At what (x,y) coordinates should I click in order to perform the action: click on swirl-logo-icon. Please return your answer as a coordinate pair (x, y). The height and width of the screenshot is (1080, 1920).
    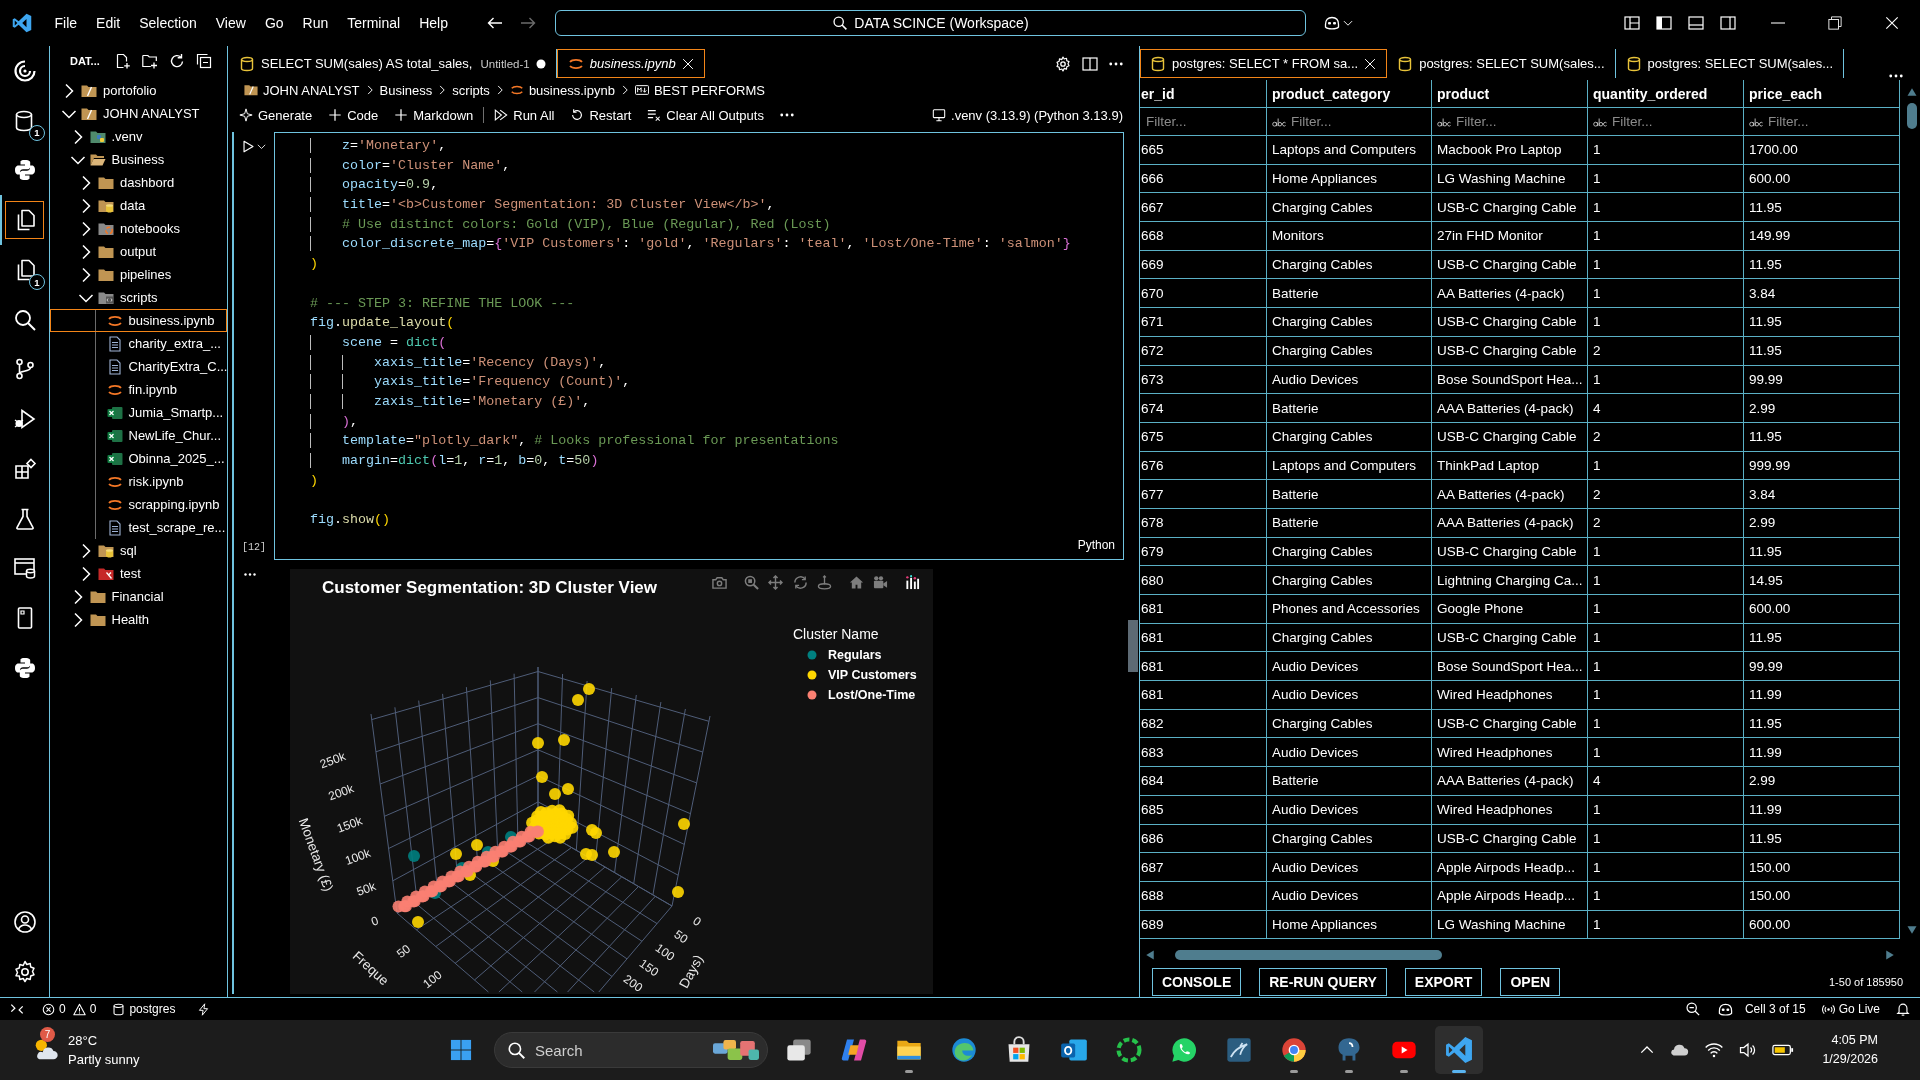
    Looking at the image, I should click on (24, 70).